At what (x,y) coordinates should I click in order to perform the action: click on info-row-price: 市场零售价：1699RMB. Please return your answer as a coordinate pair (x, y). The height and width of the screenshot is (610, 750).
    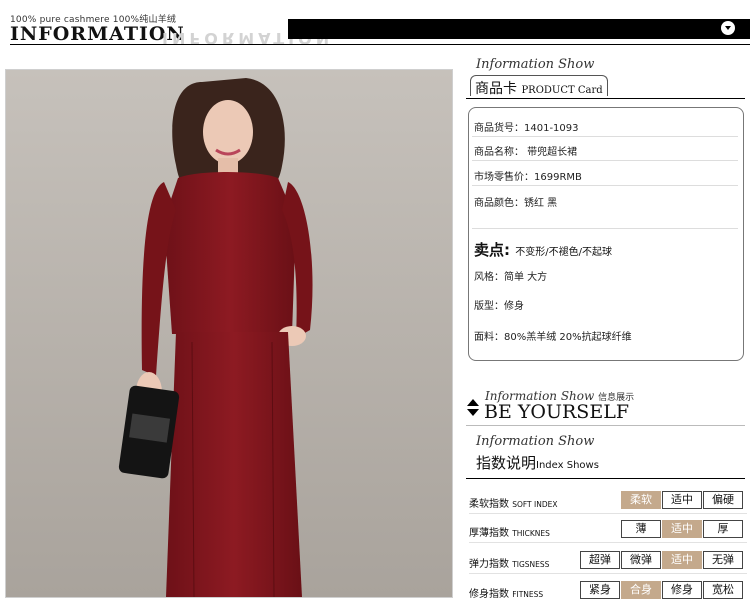
    Looking at the image, I should click on (528, 177).